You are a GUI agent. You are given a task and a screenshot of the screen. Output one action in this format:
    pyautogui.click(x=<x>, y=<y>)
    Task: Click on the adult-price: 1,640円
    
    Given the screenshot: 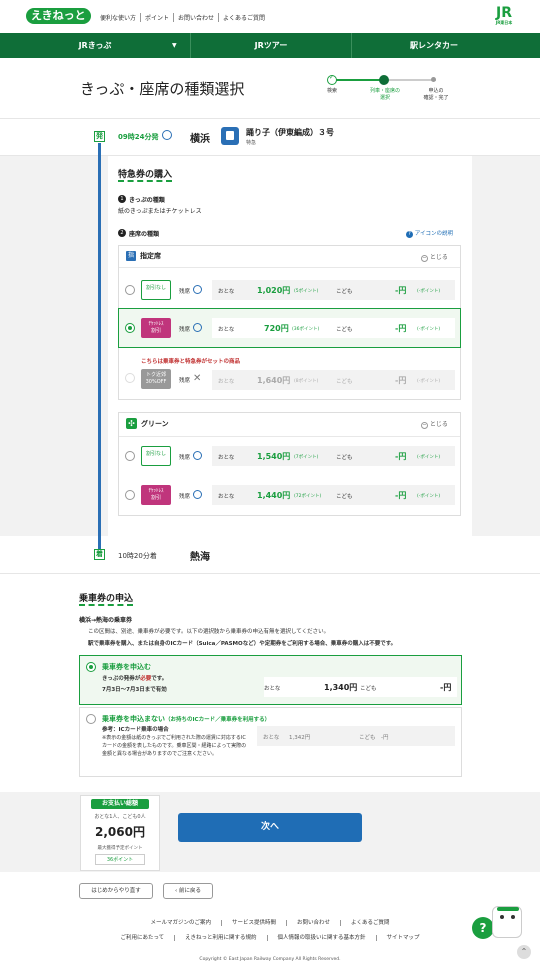 What is the action you would take?
    pyautogui.click(x=274, y=380)
    